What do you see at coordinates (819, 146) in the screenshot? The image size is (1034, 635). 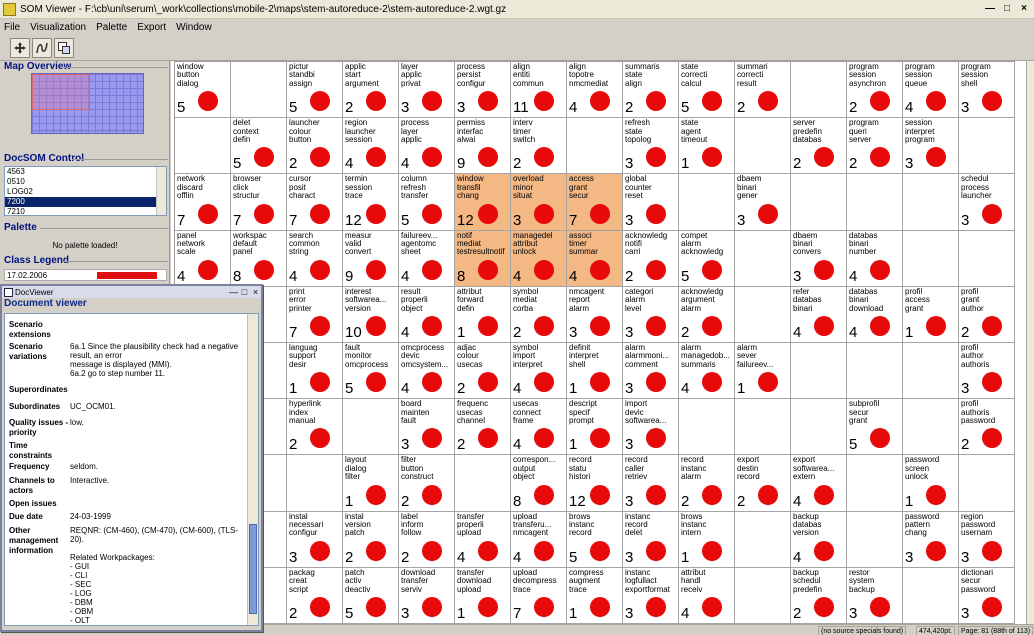 I see `map-cell: server predefin databas 2` at bounding box center [819, 146].